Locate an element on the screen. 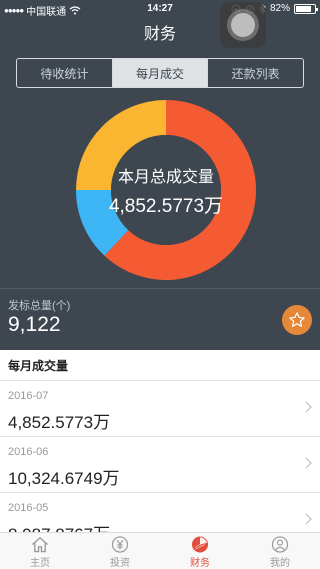 This screenshot has width=320, height=569. row-date: 2016-05 is located at coordinates (28, 508).